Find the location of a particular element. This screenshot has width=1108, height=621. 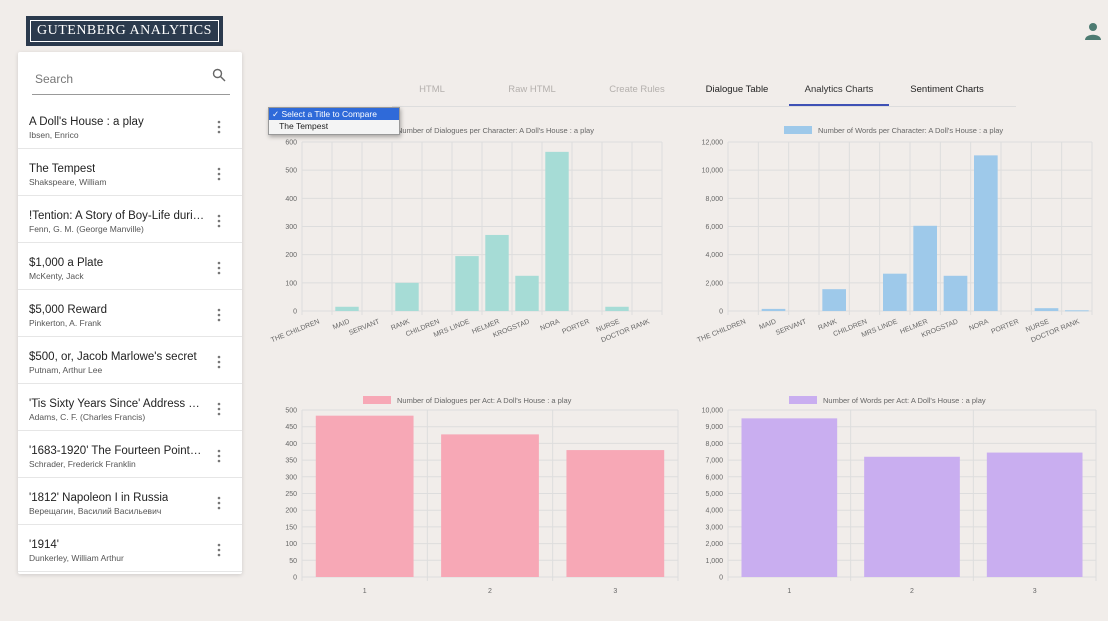

book-author: Adams, C. F. (Charles Francis) is located at coordinates (87, 417).